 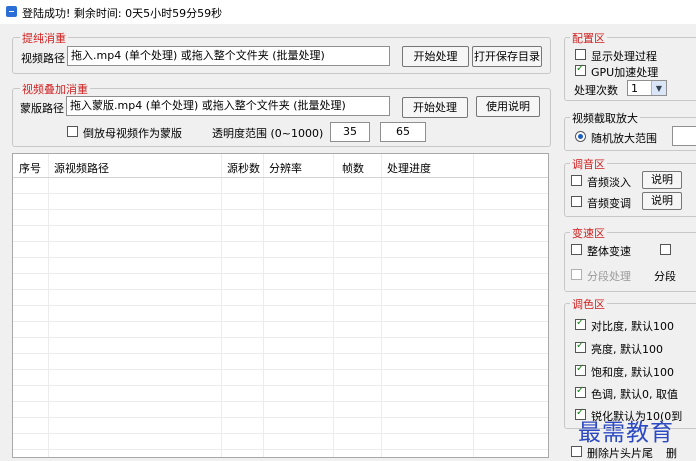 What do you see at coordinates (580, 69) in the screenshot?
I see `gpu-accel-checkbox` at bounding box center [580, 69].